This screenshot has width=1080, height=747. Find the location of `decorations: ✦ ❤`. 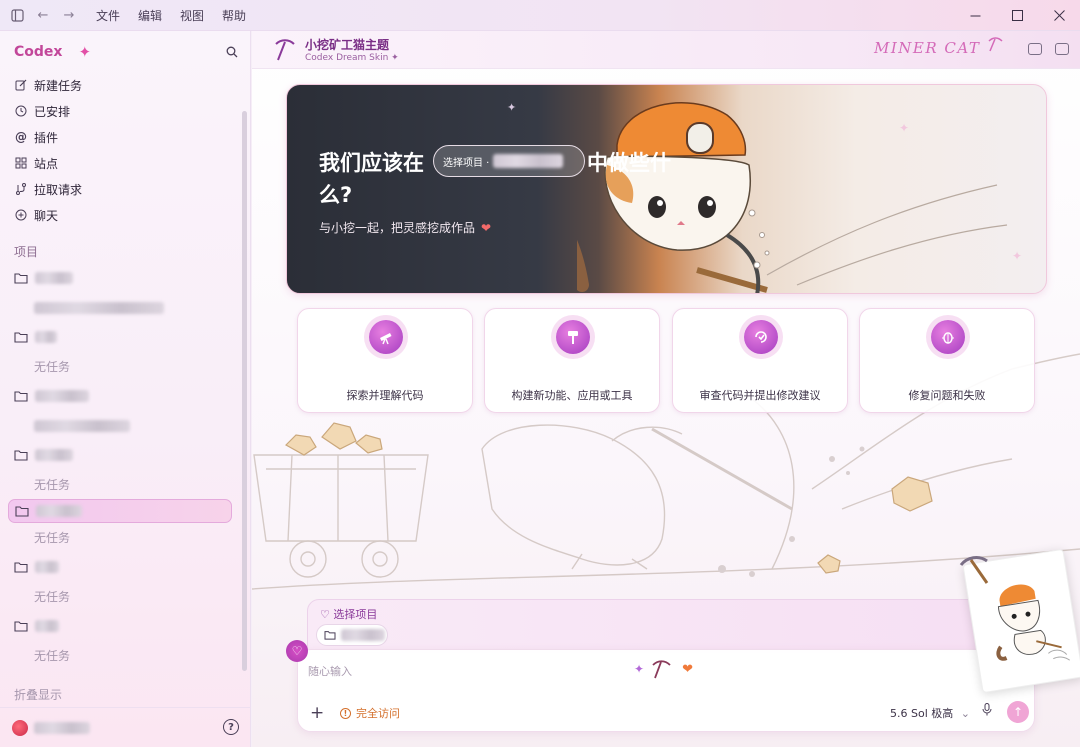

decorations: ✦ ❤ is located at coordinates (663, 669).